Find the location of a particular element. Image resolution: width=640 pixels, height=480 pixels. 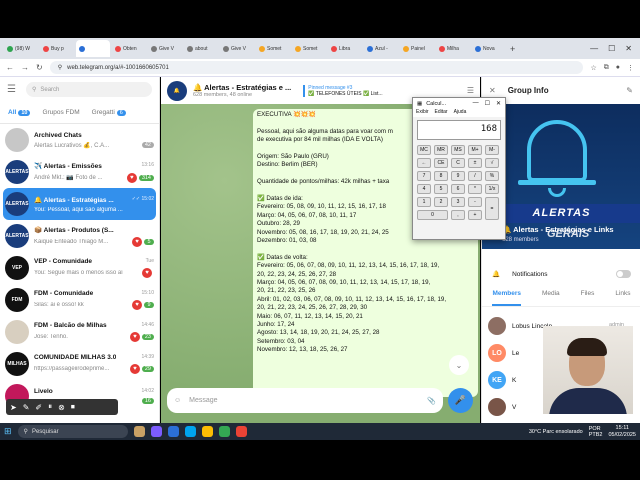

calculator-key: + is located at coordinates (475, 215).